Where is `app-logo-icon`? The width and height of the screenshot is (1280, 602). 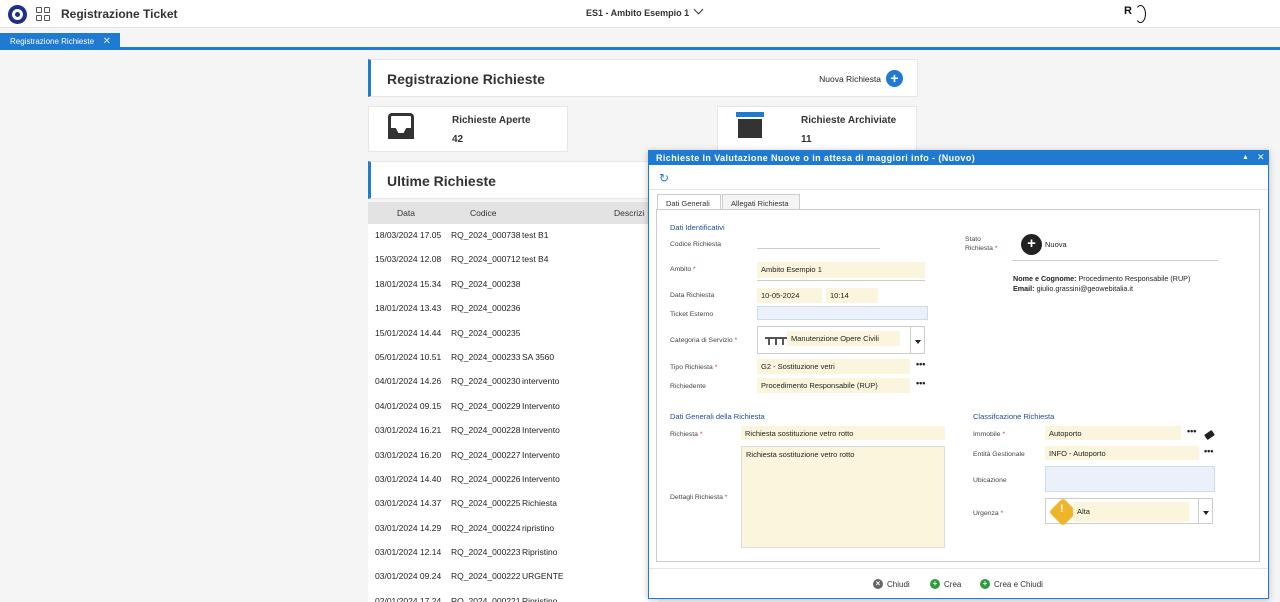
app-logo-icon is located at coordinates (17, 14).